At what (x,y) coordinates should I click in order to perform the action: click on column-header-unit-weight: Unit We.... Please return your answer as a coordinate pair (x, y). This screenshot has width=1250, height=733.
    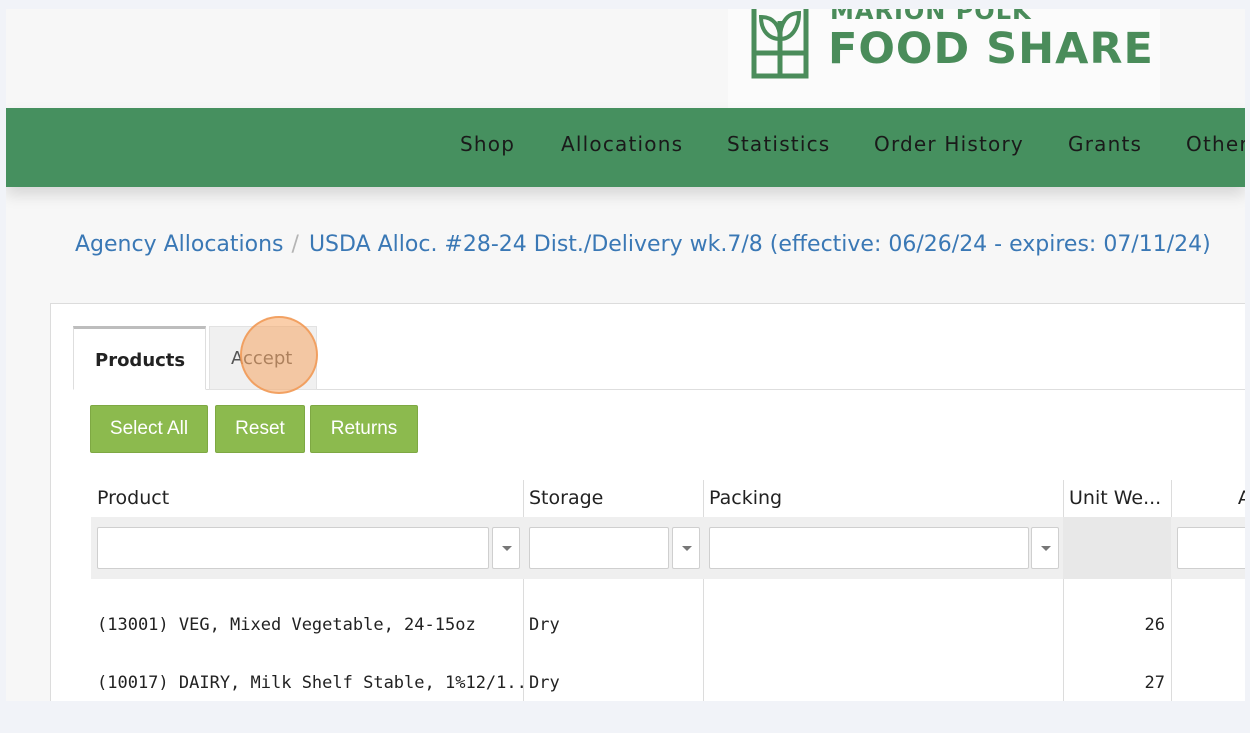
    Looking at the image, I should click on (1117, 498).